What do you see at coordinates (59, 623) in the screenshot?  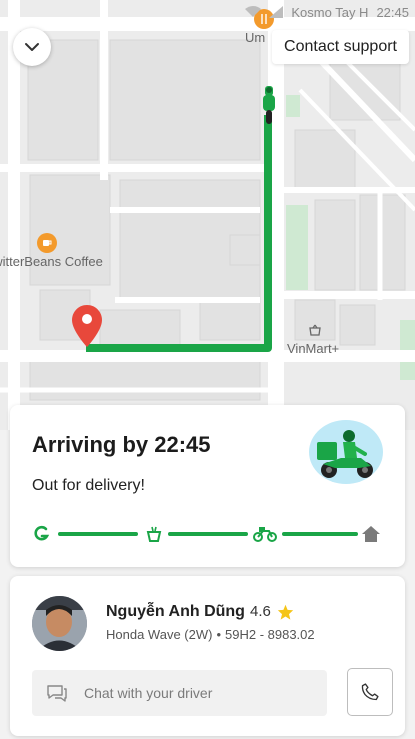 I see `driver-avatar` at bounding box center [59, 623].